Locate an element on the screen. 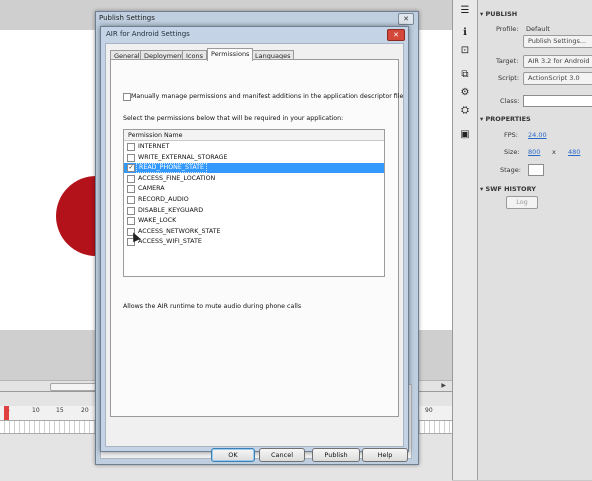  publish-settings-title: Publish Settings is located at coordinates (127, 18).